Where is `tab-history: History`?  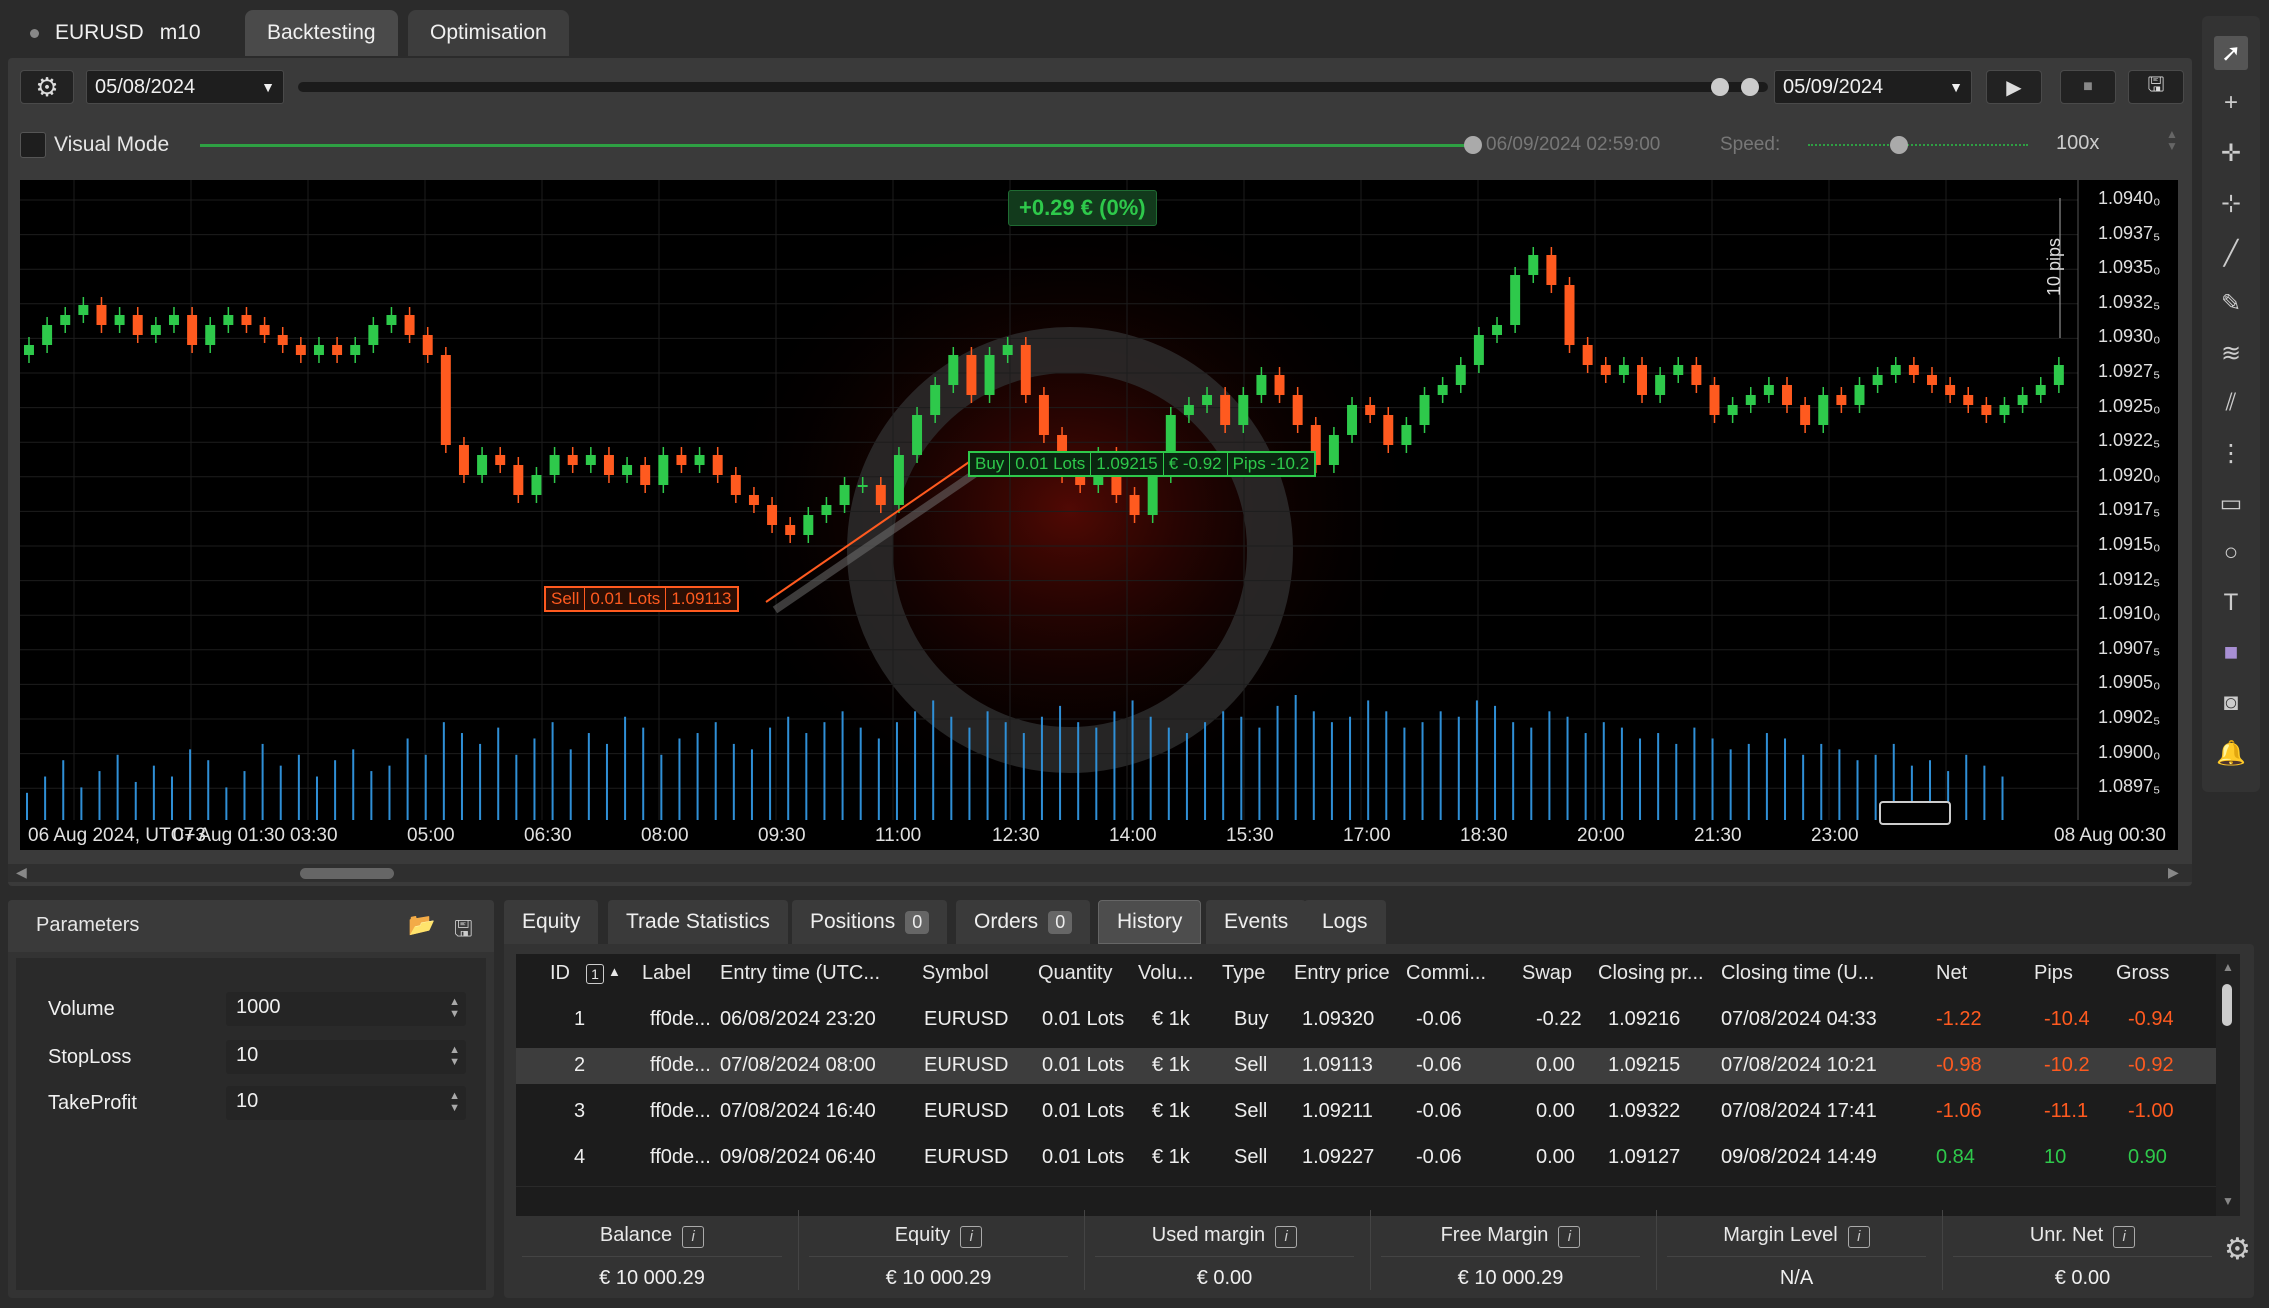
tab-history: History is located at coordinates (1150, 922).